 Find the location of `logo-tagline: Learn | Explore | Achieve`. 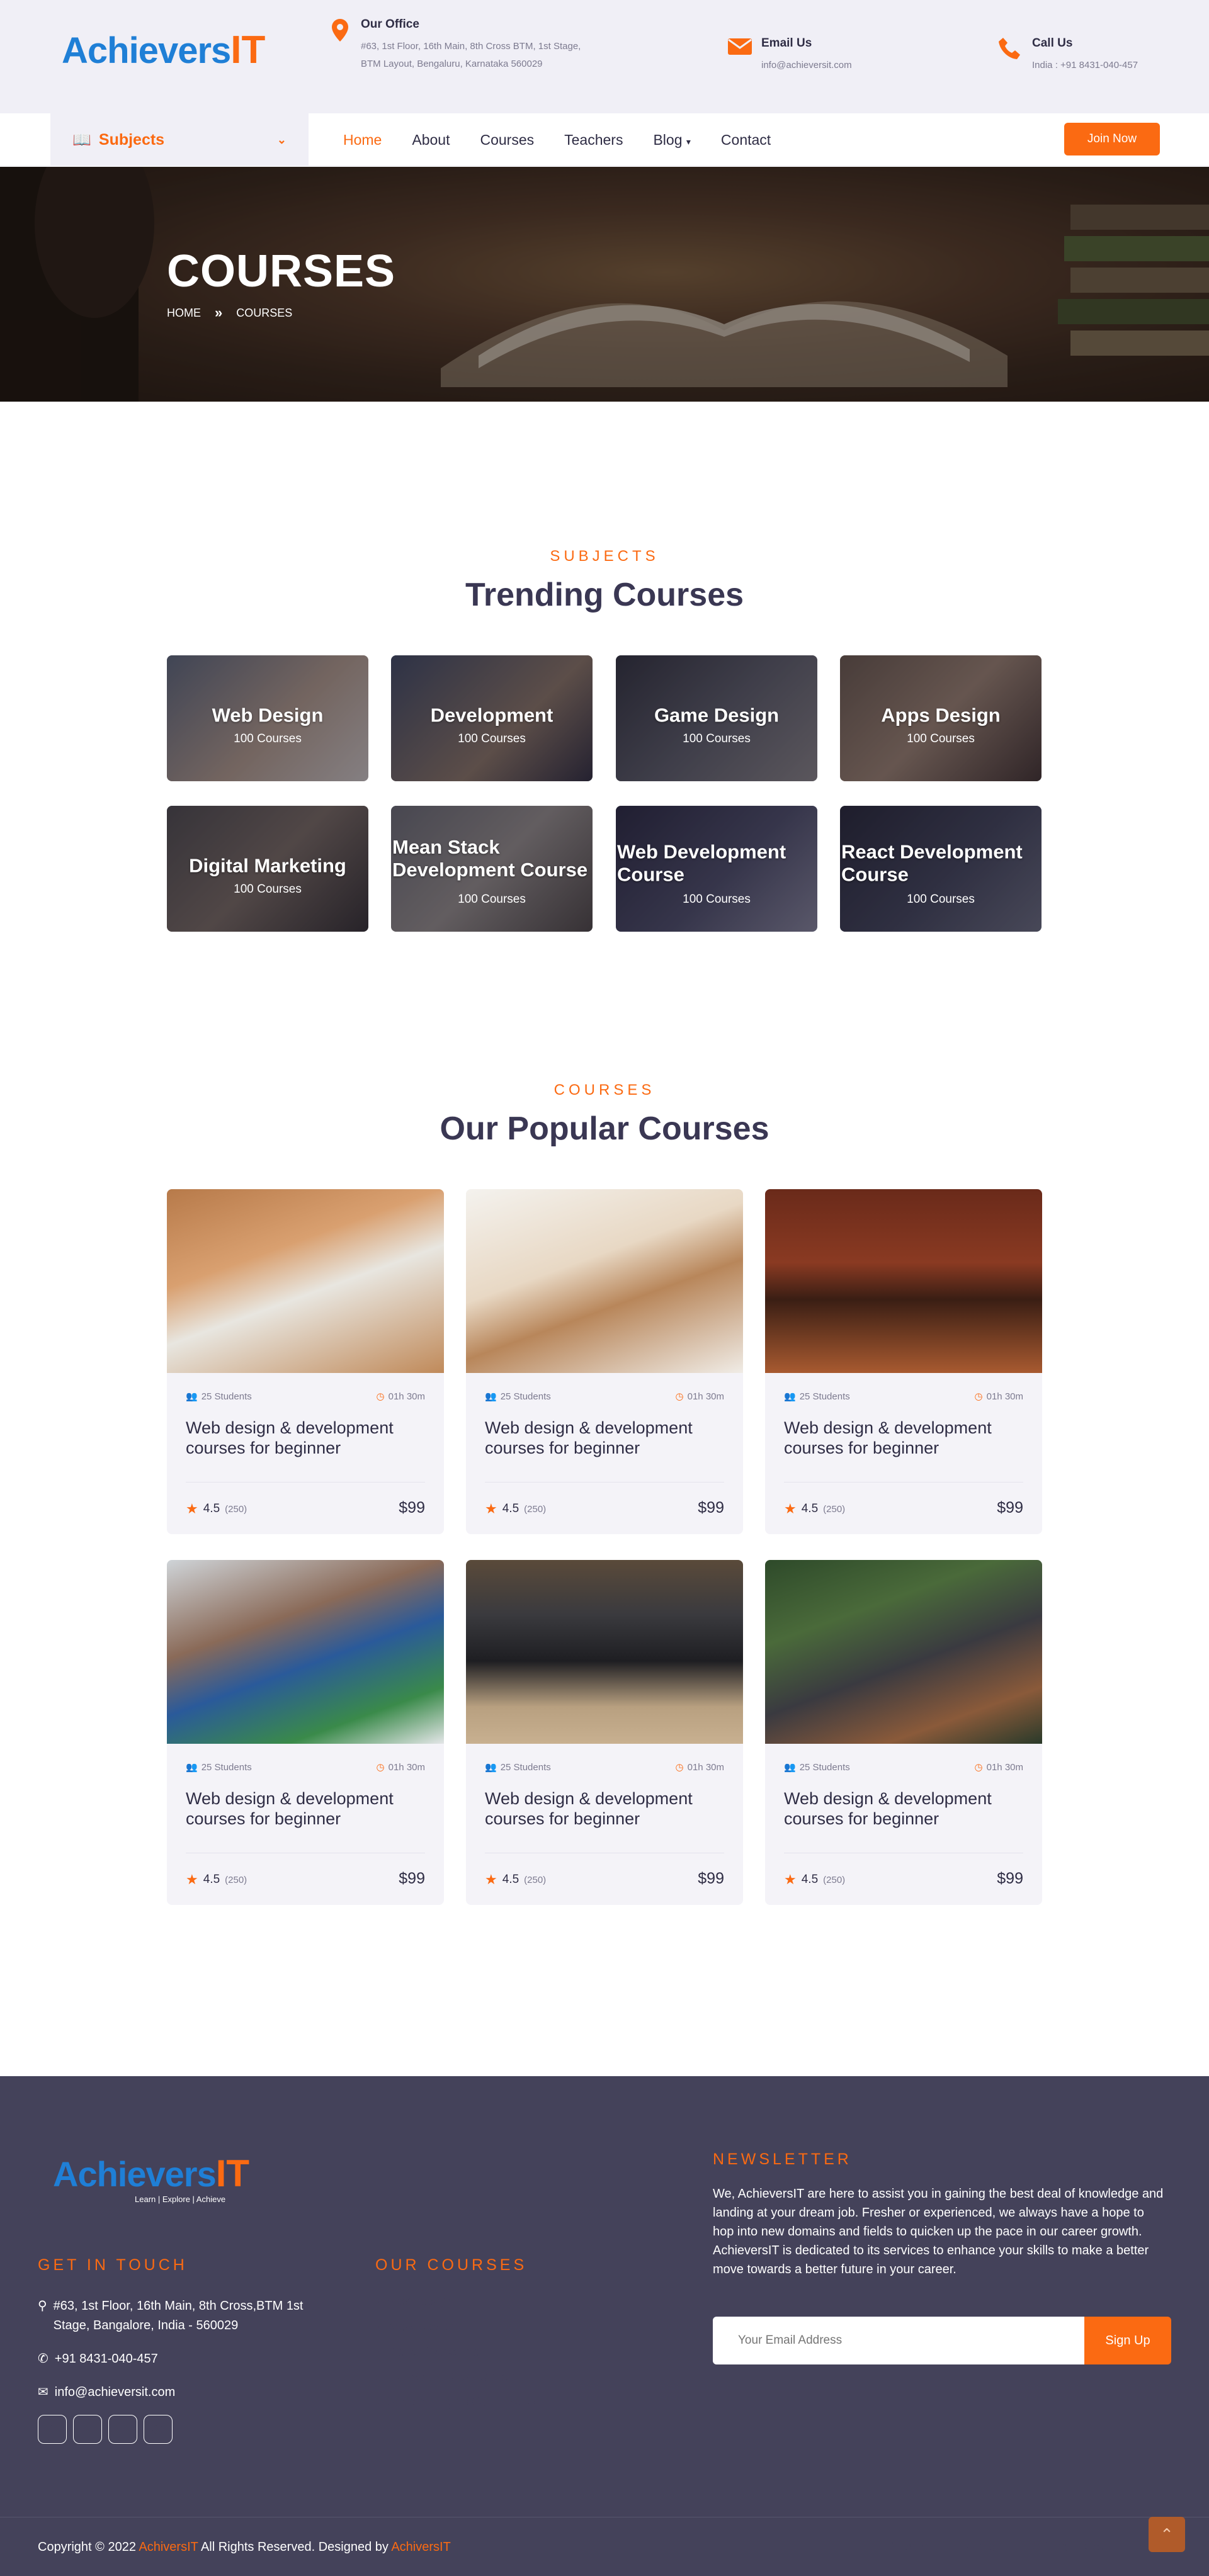

logo-tagline: Learn | Explore | Achieve is located at coordinates (180, 2199).